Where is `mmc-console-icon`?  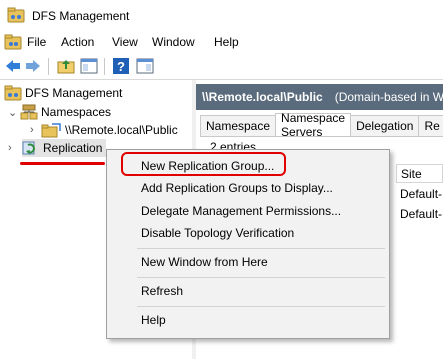
mmc-console-icon is located at coordinates (13, 42).